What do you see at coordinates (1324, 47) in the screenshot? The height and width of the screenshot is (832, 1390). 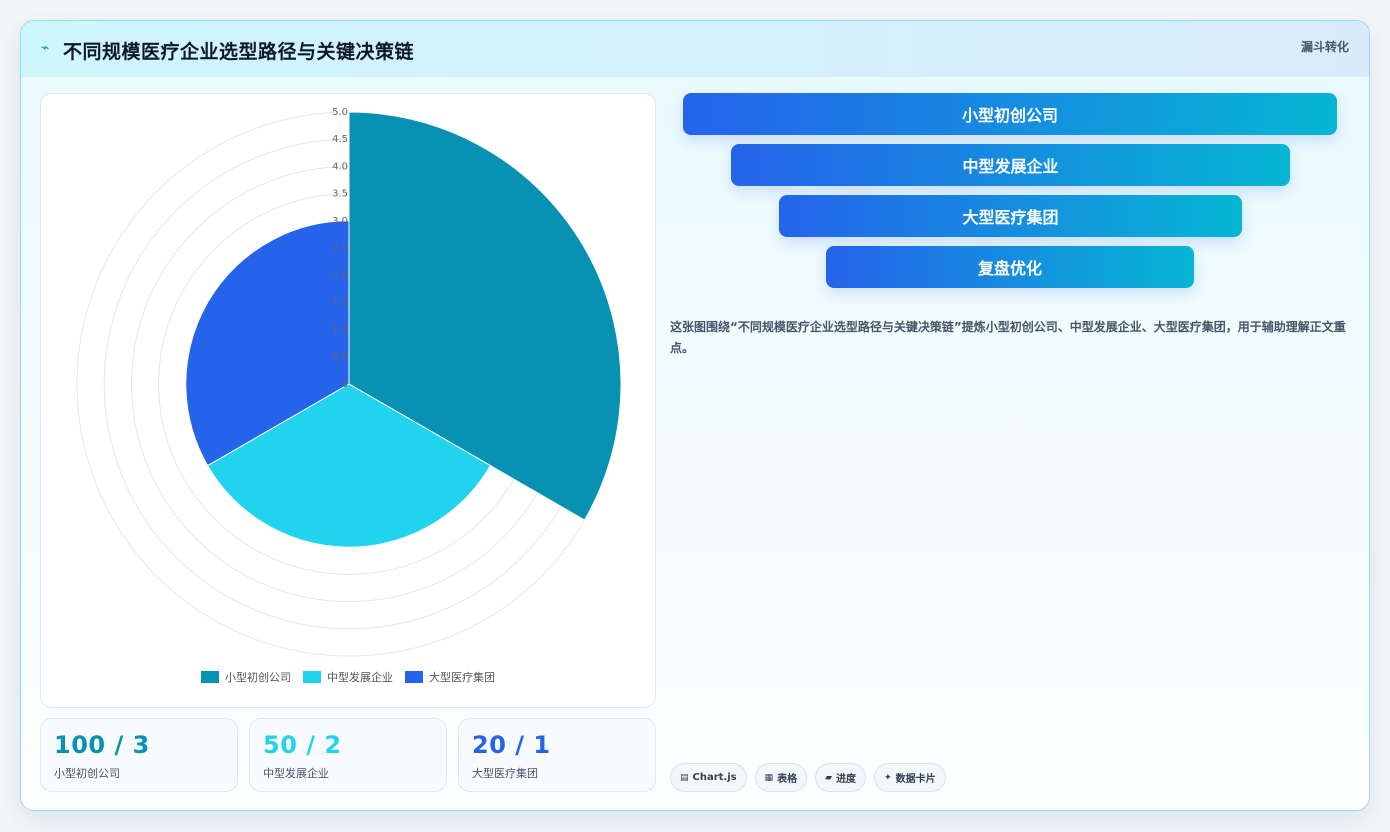 I see `chart-type-tag: 漏斗转化` at bounding box center [1324, 47].